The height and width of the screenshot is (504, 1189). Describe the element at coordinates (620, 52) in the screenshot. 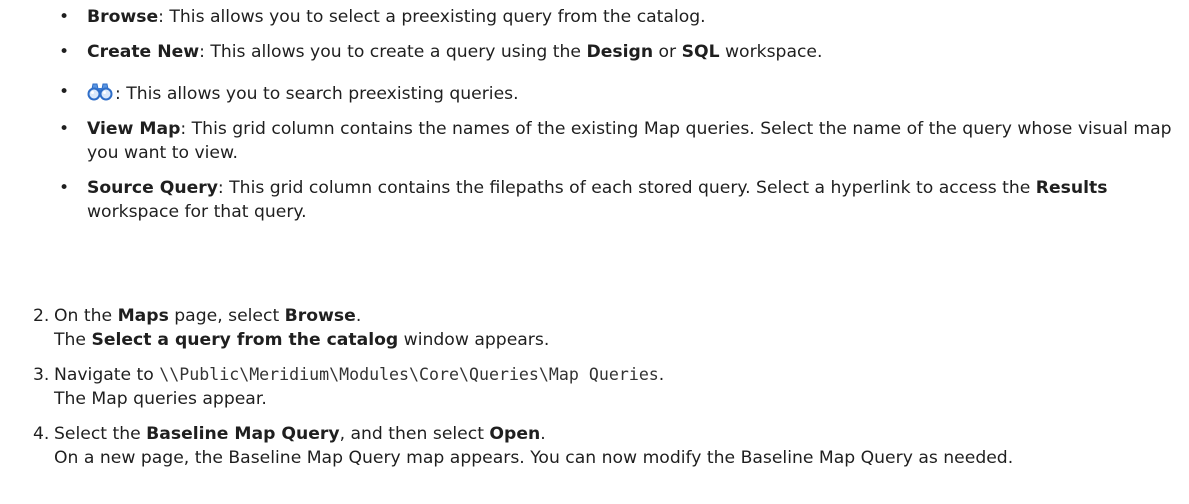

I see `term-design: Design` at that location.